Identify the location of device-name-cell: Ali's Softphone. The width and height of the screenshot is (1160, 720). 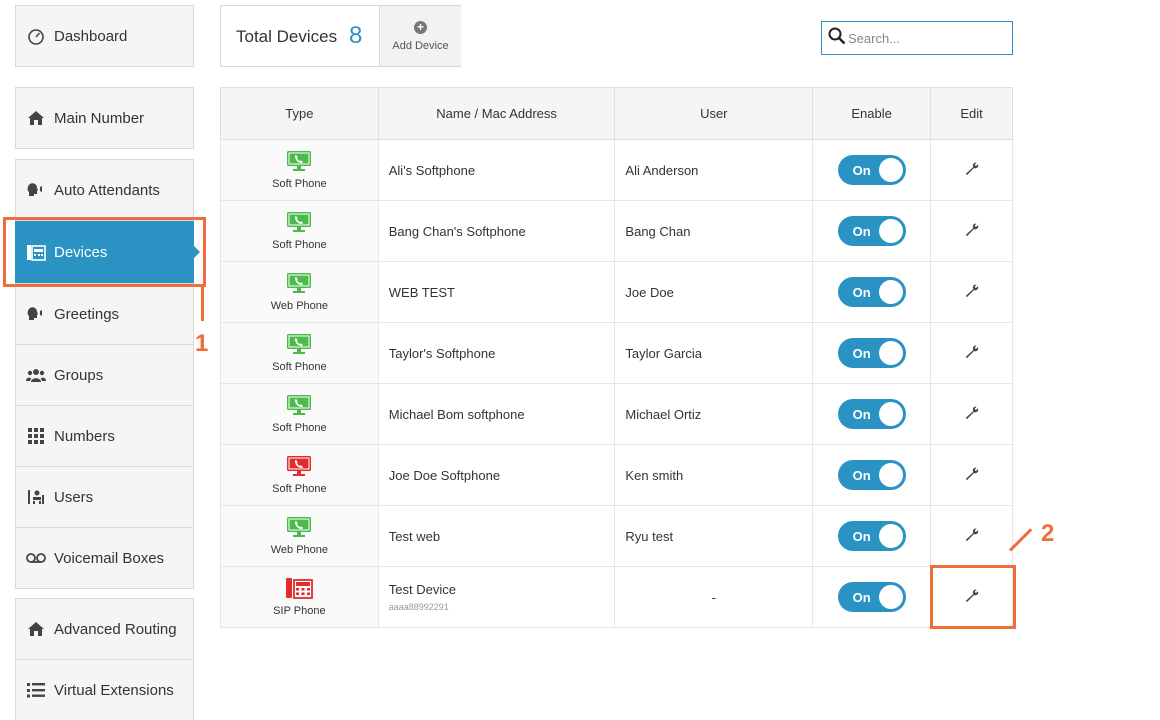
(496, 170).